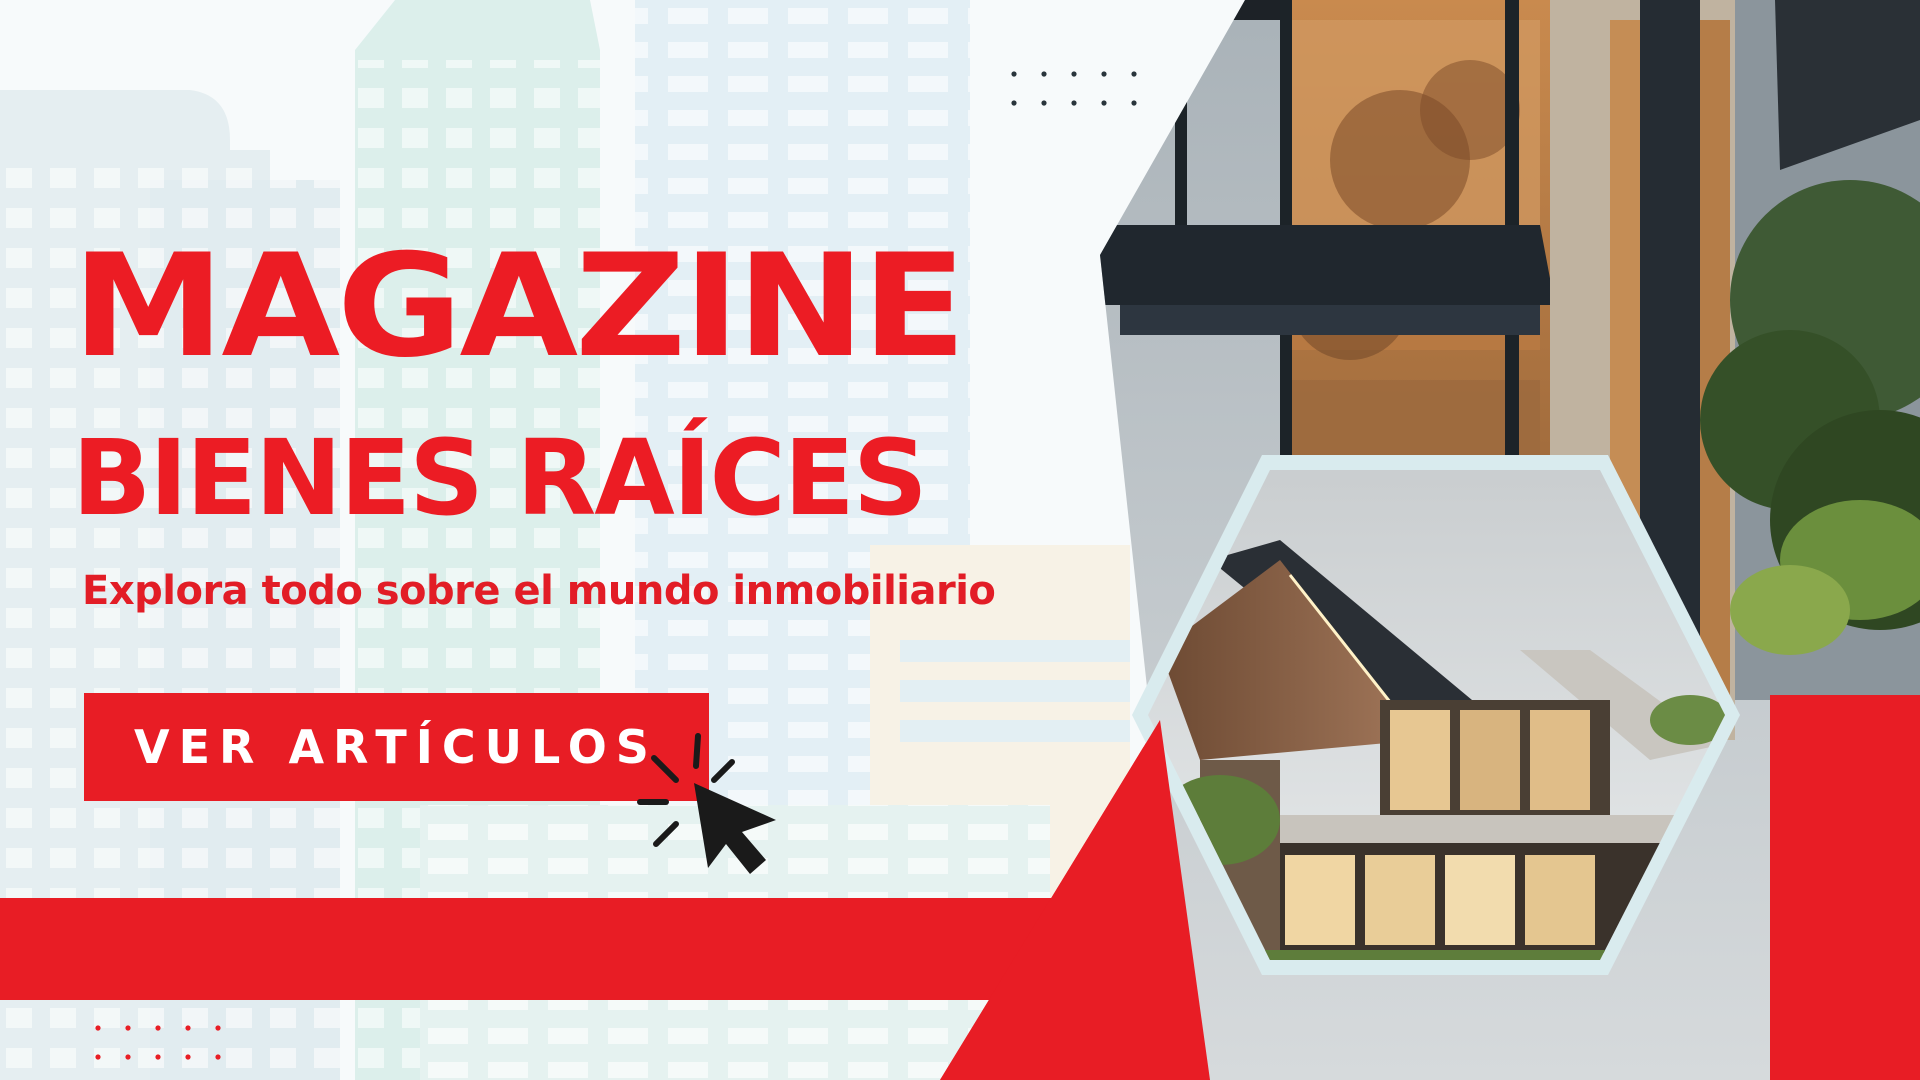  Describe the element at coordinates (519, 306) in the screenshot. I see `headline-magazine: MAGAZINE` at that location.